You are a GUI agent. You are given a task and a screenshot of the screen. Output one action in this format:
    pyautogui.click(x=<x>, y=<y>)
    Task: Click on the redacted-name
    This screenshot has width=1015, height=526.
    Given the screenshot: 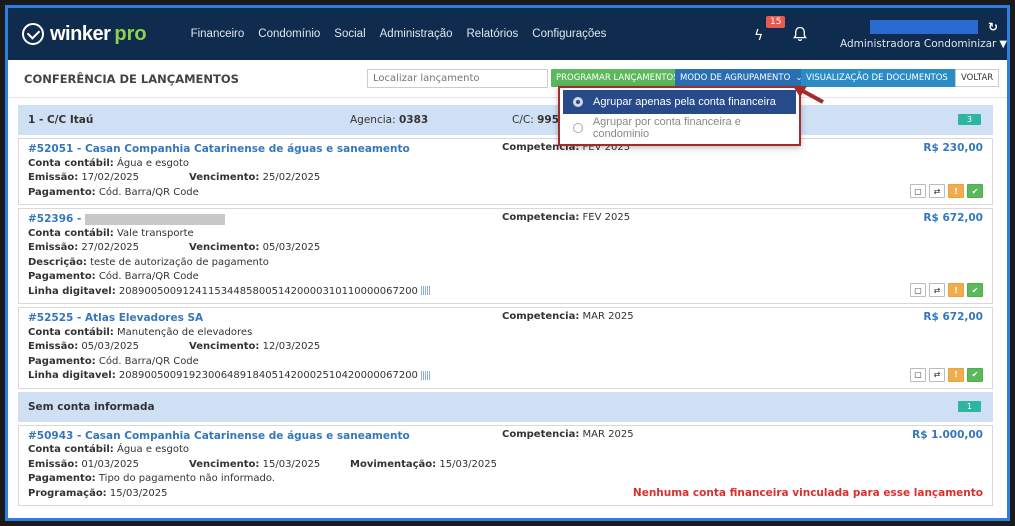 What is the action you would take?
    pyautogui.click(x=154, y=219)
    